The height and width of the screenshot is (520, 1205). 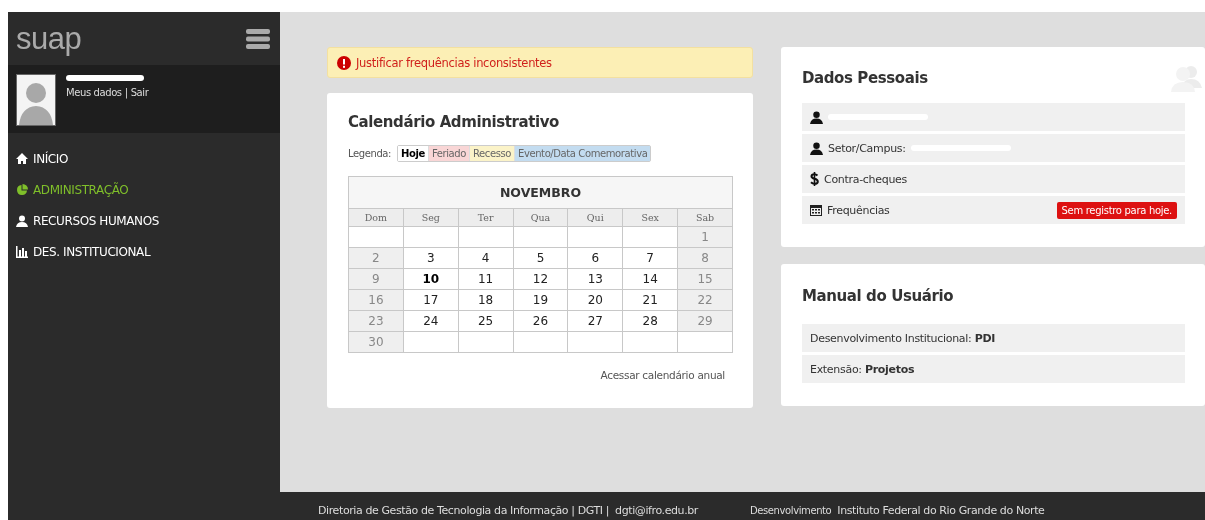 What do you see at coordinates (376, 321) in the screenshot?
I see `day-cell: 23` at bounding box center [376, 321].